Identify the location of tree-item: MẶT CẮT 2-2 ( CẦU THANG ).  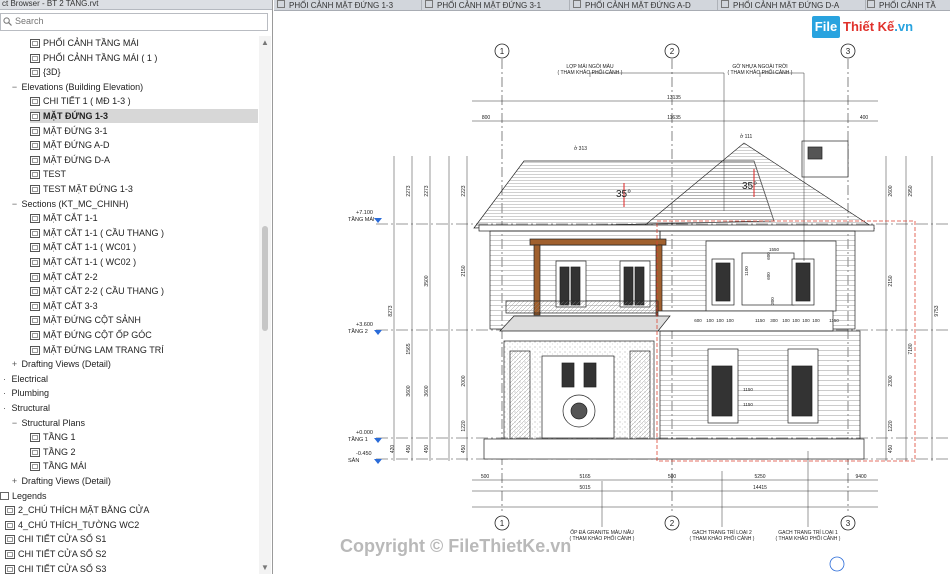
(144, 291).